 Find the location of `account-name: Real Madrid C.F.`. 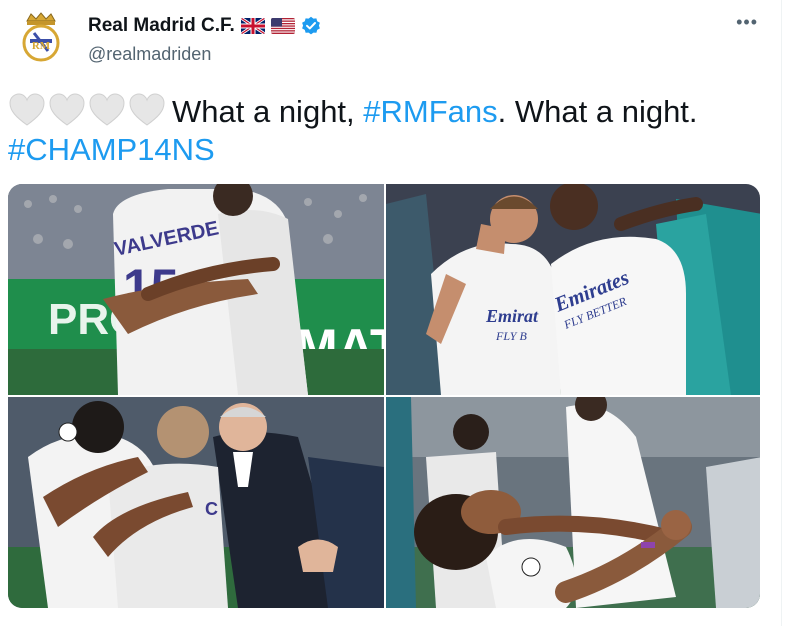

account-name: Real Madrid C.F. is located at coordinates (161, 26).